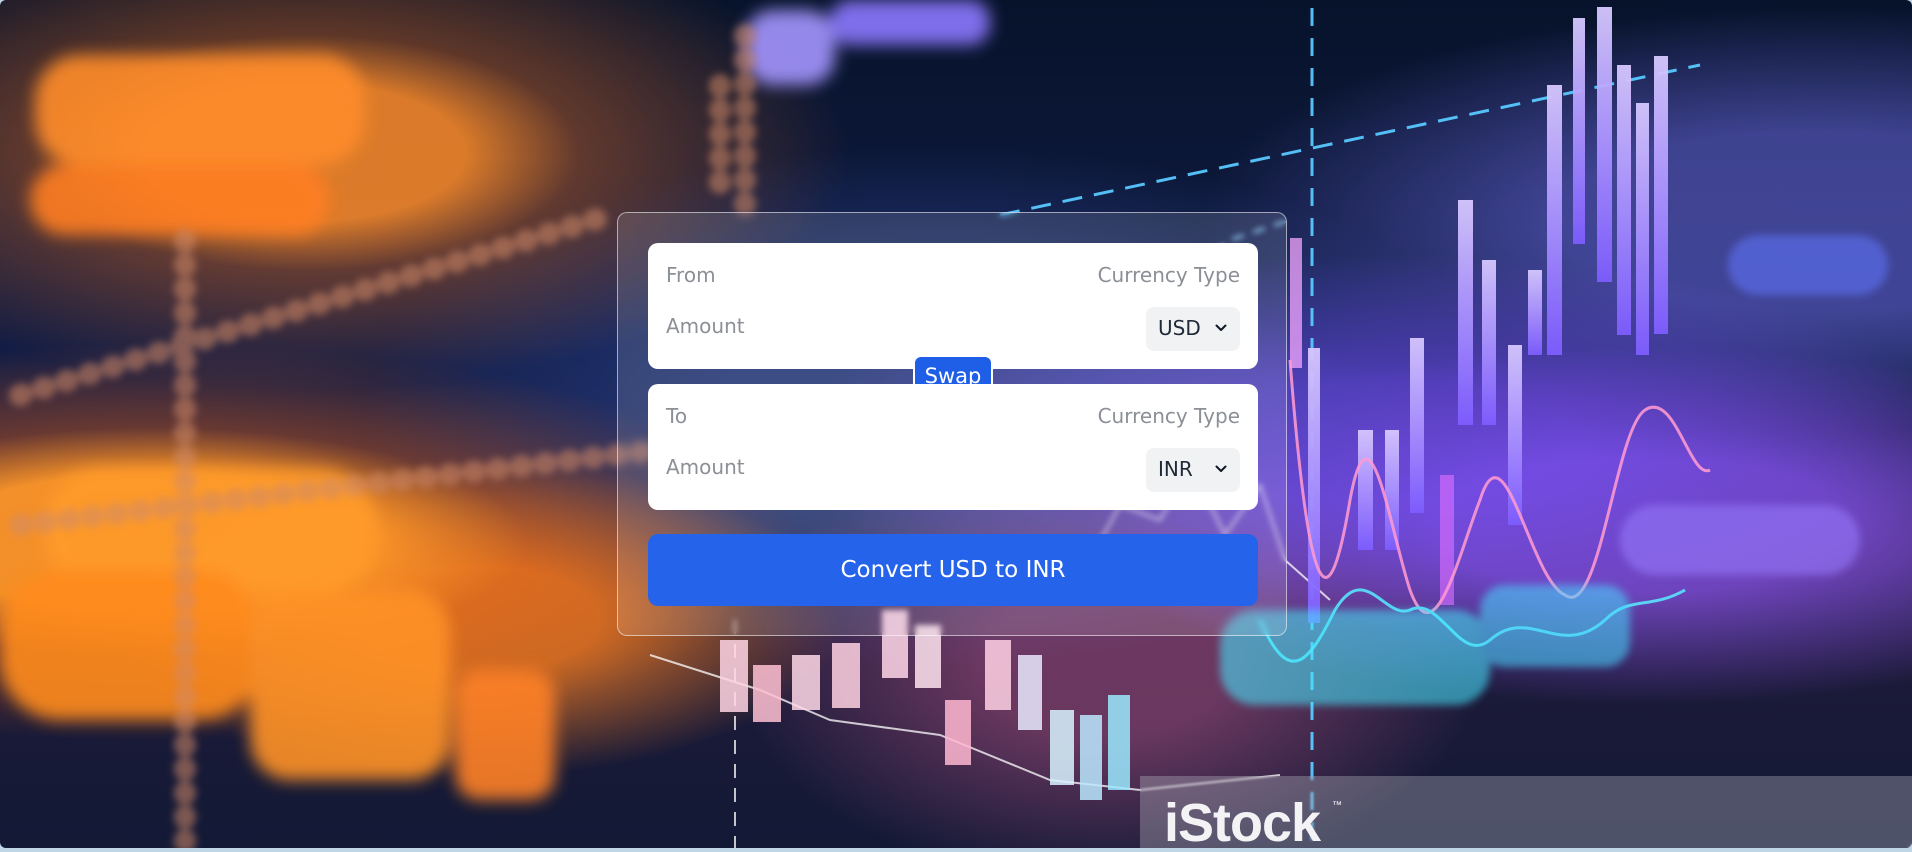 The height and width of the screenshot is (852, 1912). Describe the element at coordinates (1337, 805) in the screenshot. I see `istock-trademark-symbol: ™` at that location.